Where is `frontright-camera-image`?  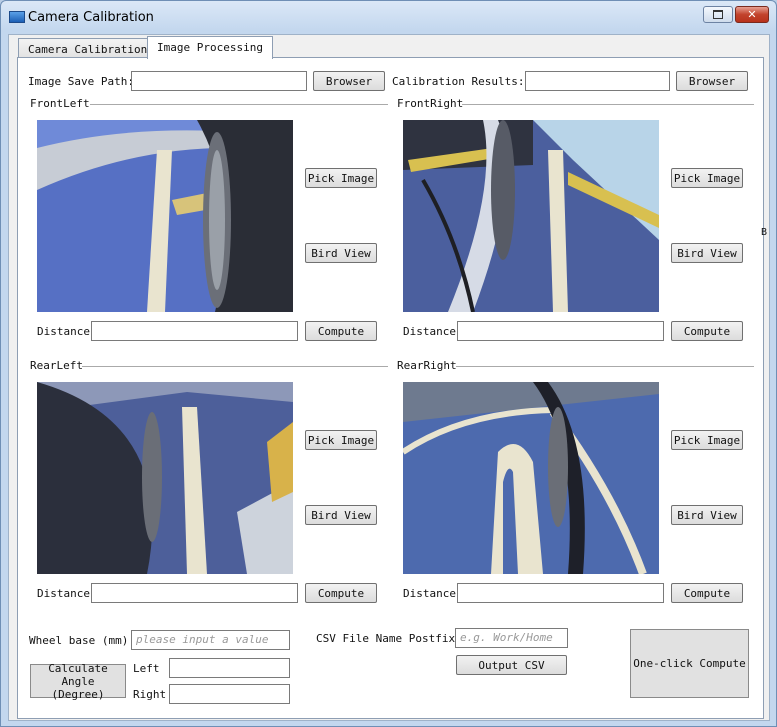
frontright-camera-image is located at coordinates (531, 216).